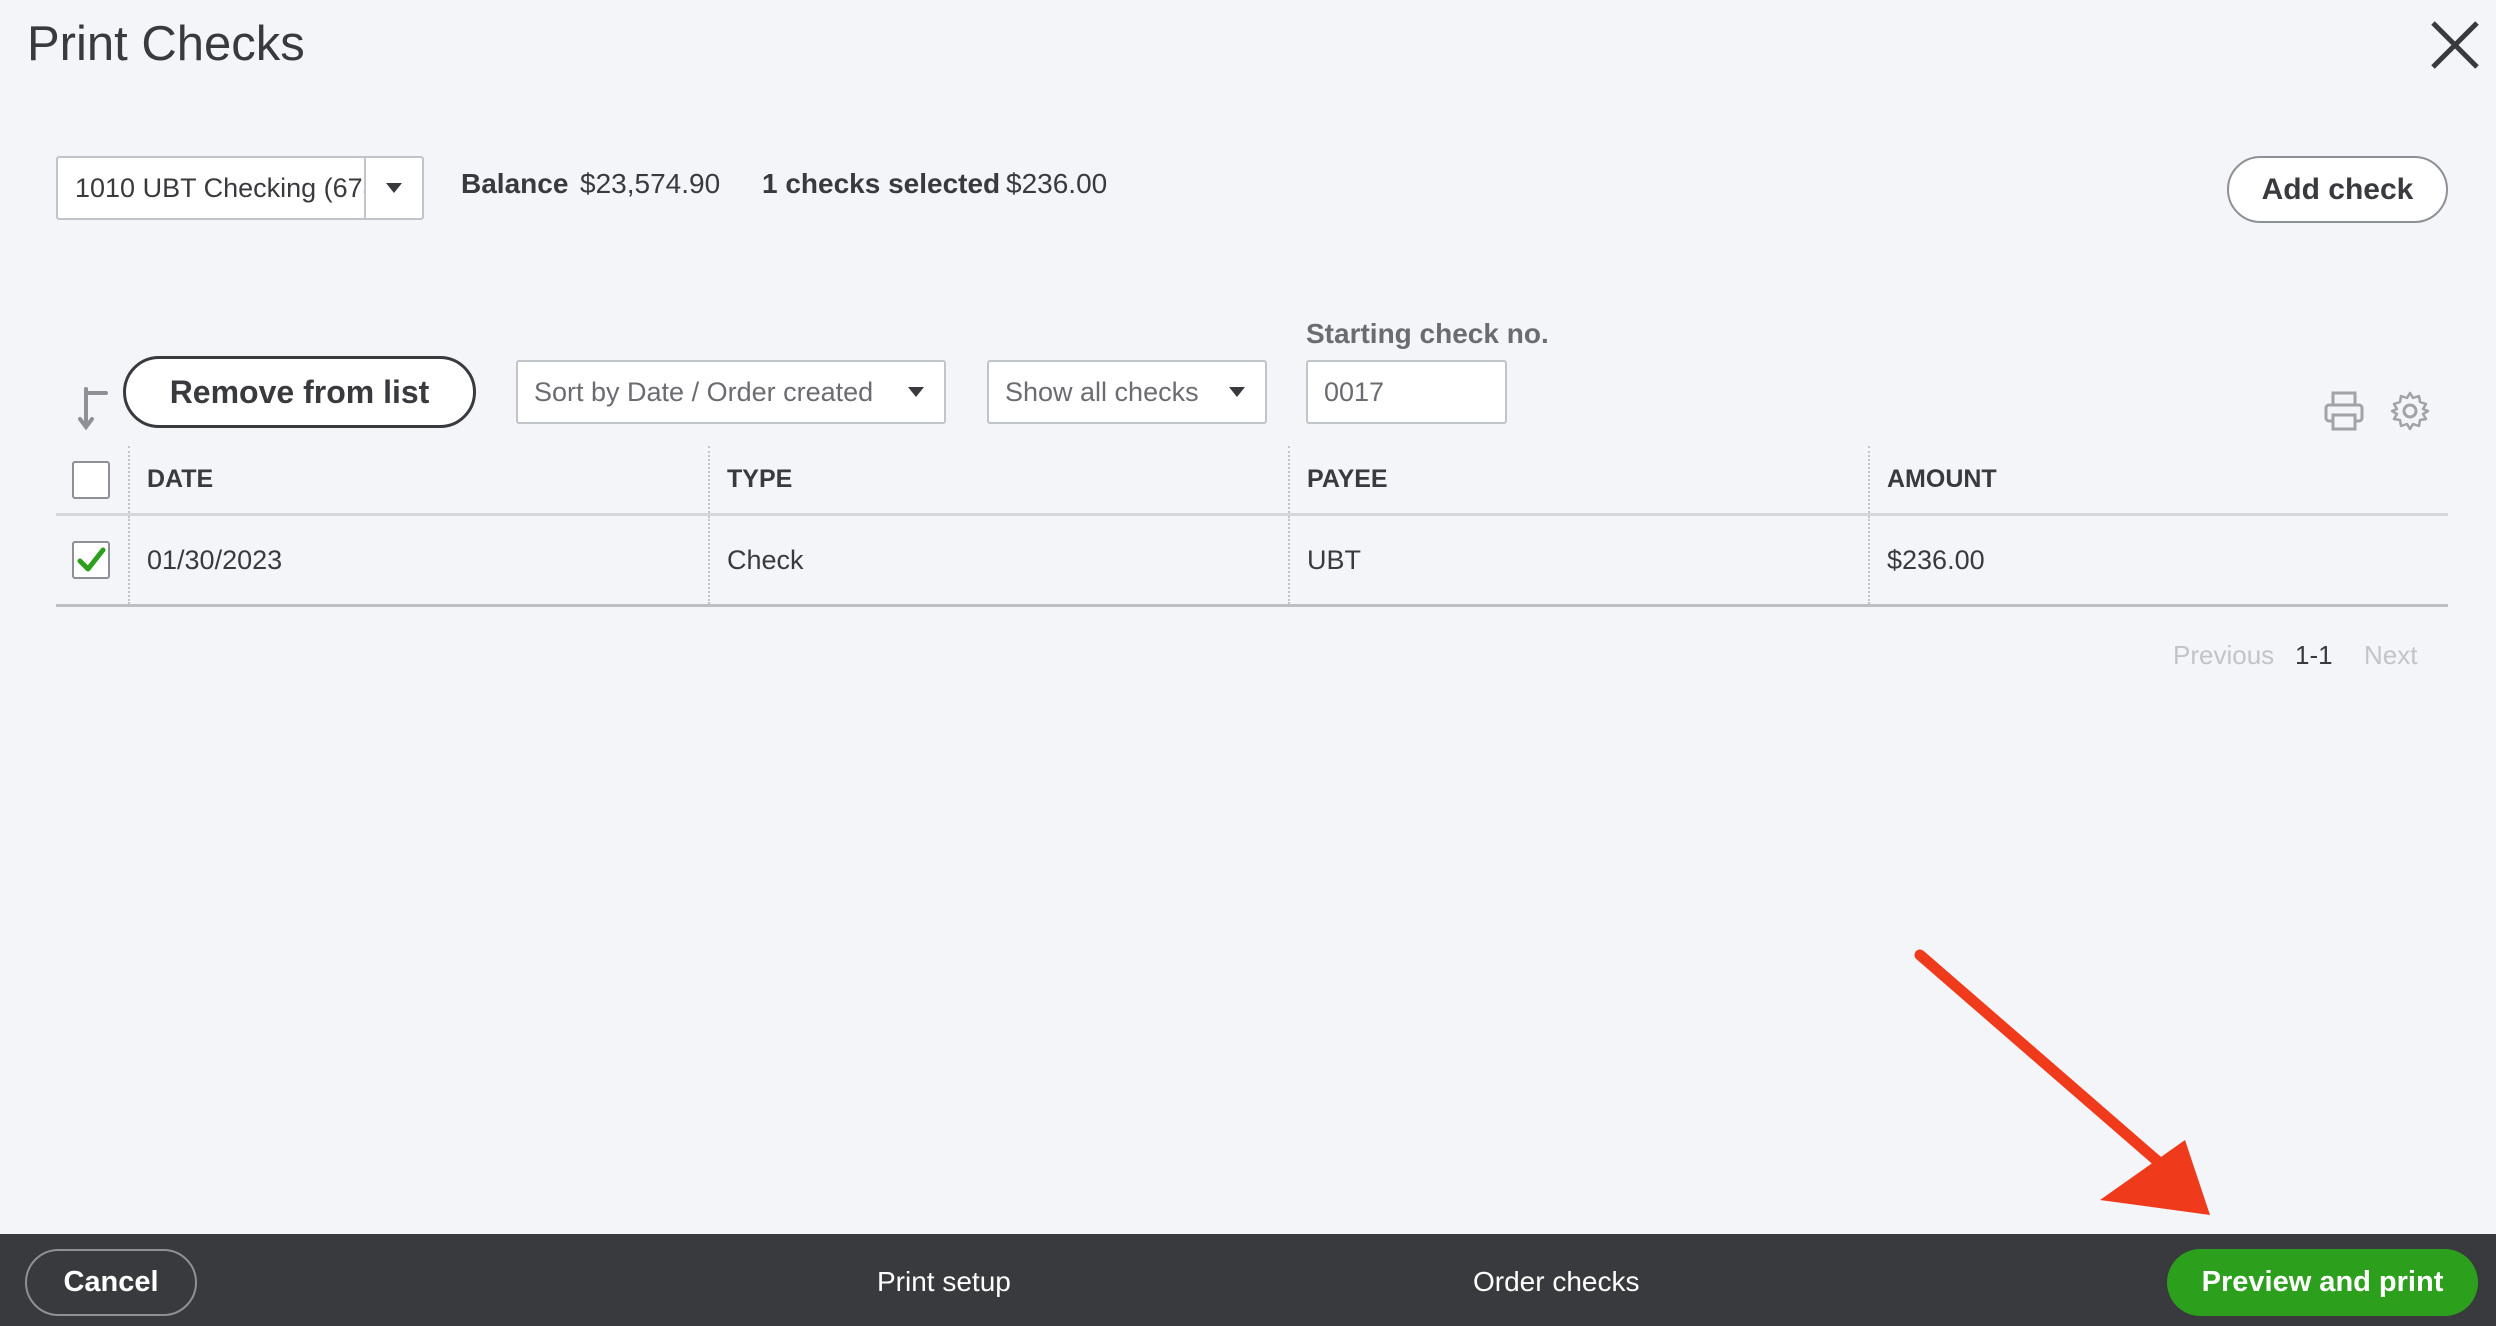  I want to click on show-filter-dropdown: Show all checks, so click(1127, 392).